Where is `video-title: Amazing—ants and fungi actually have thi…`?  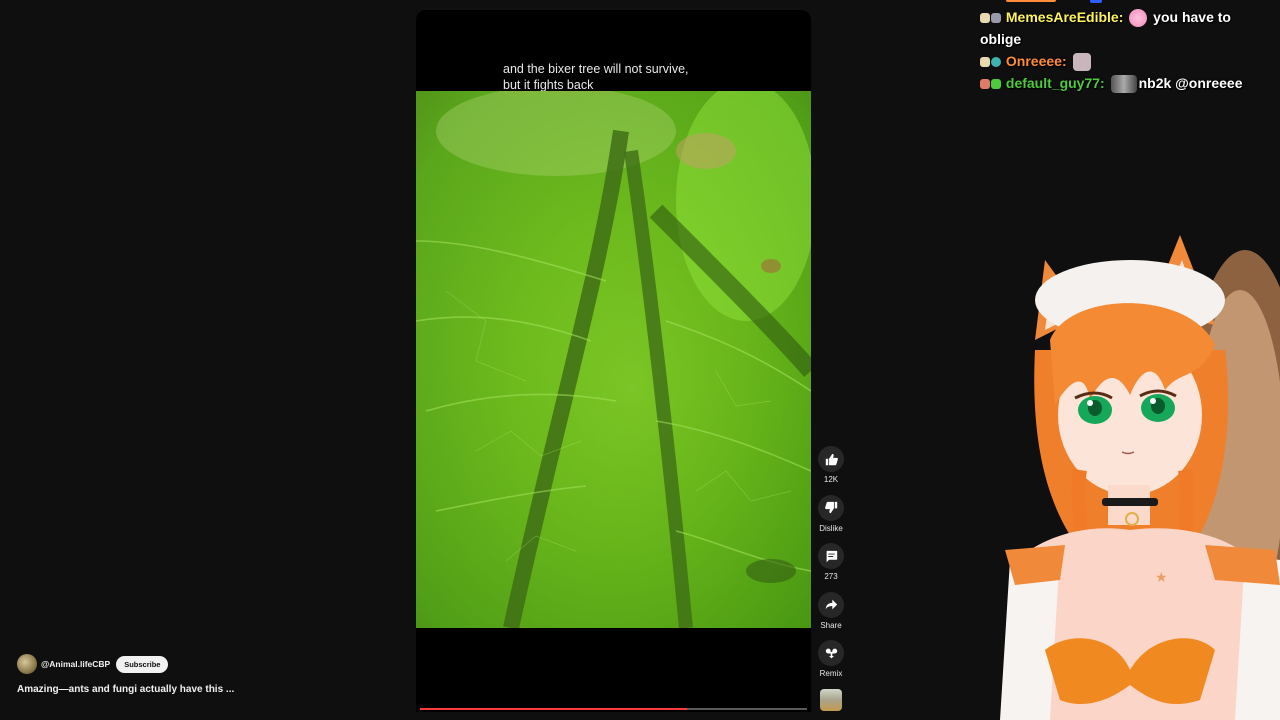 video-title: Amazing—ants and fungi actually have thi… is located at coordinates (125, 689).